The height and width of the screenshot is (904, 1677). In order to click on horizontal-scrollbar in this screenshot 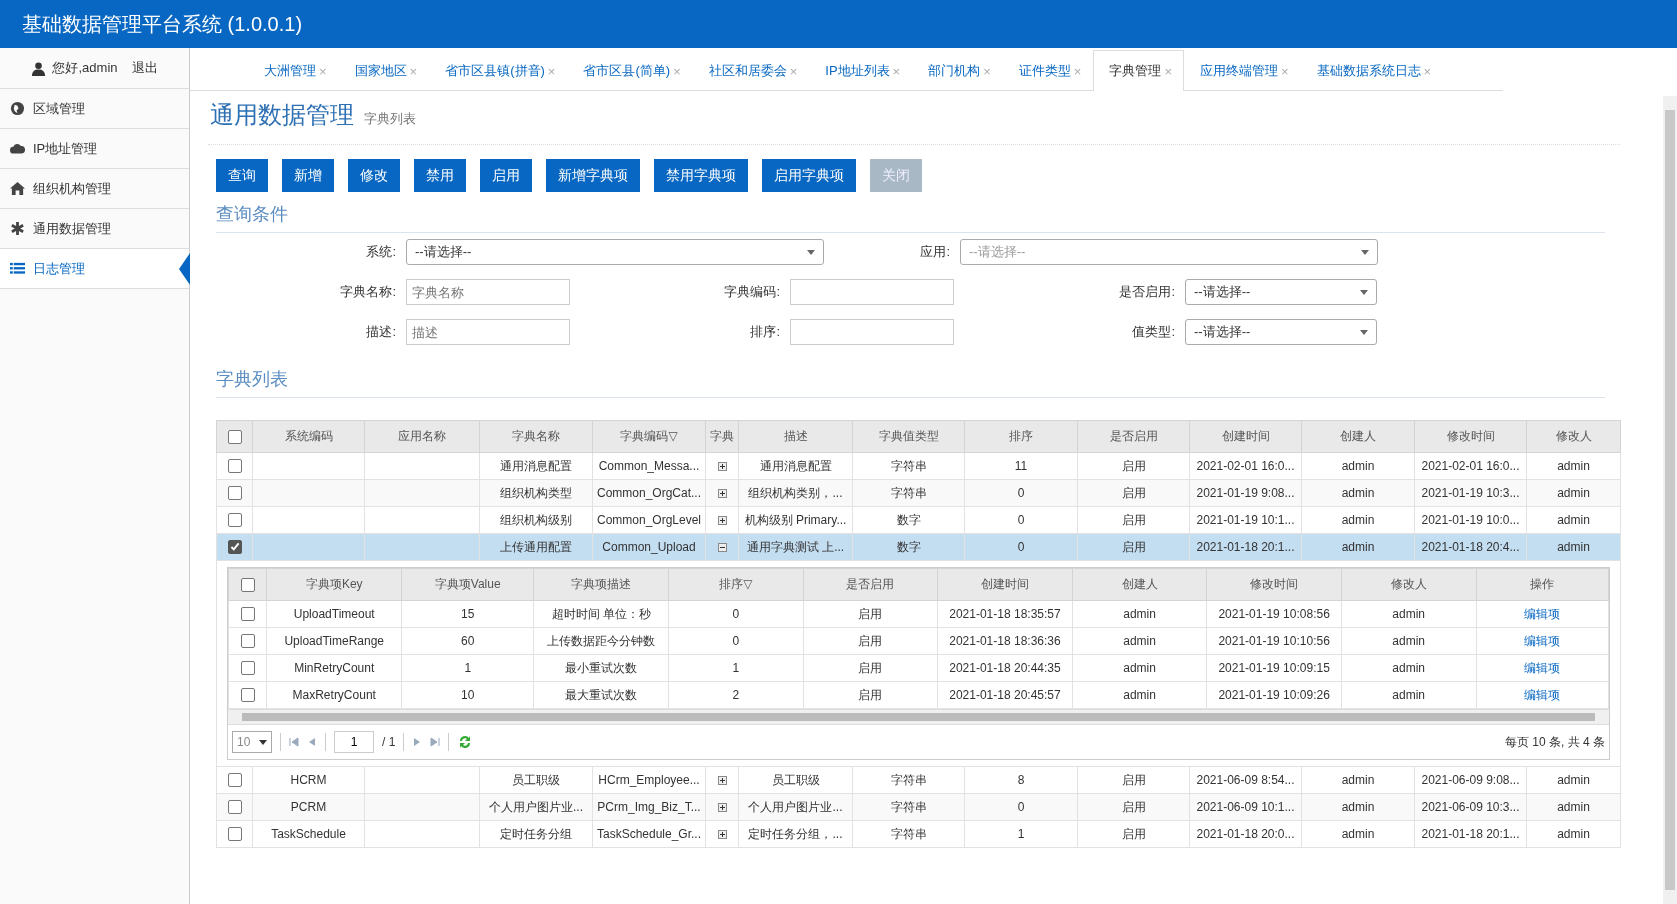, I will do `click(918, 716)`.